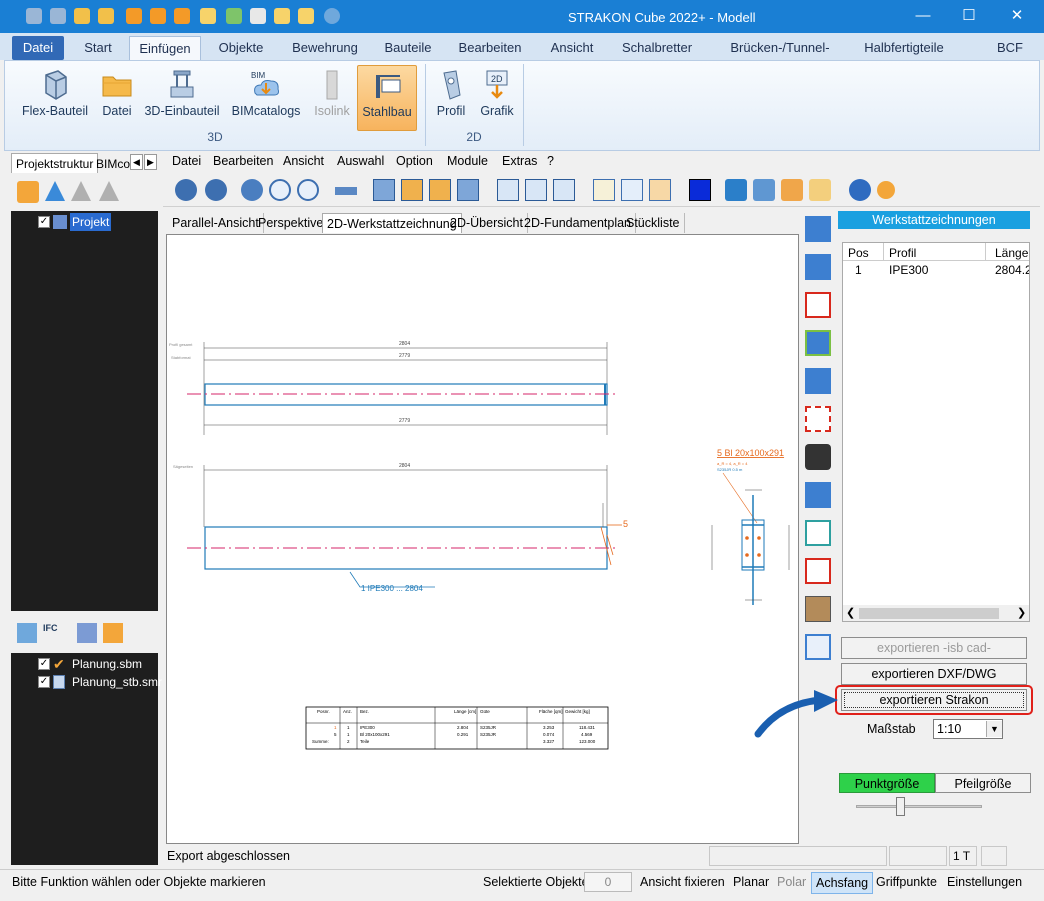 The image size is (1044, 901). Describe the element at coordinates (55, 163) in the screenshot. I see `tab-projektstruktur: Projektstruktur` at that location.